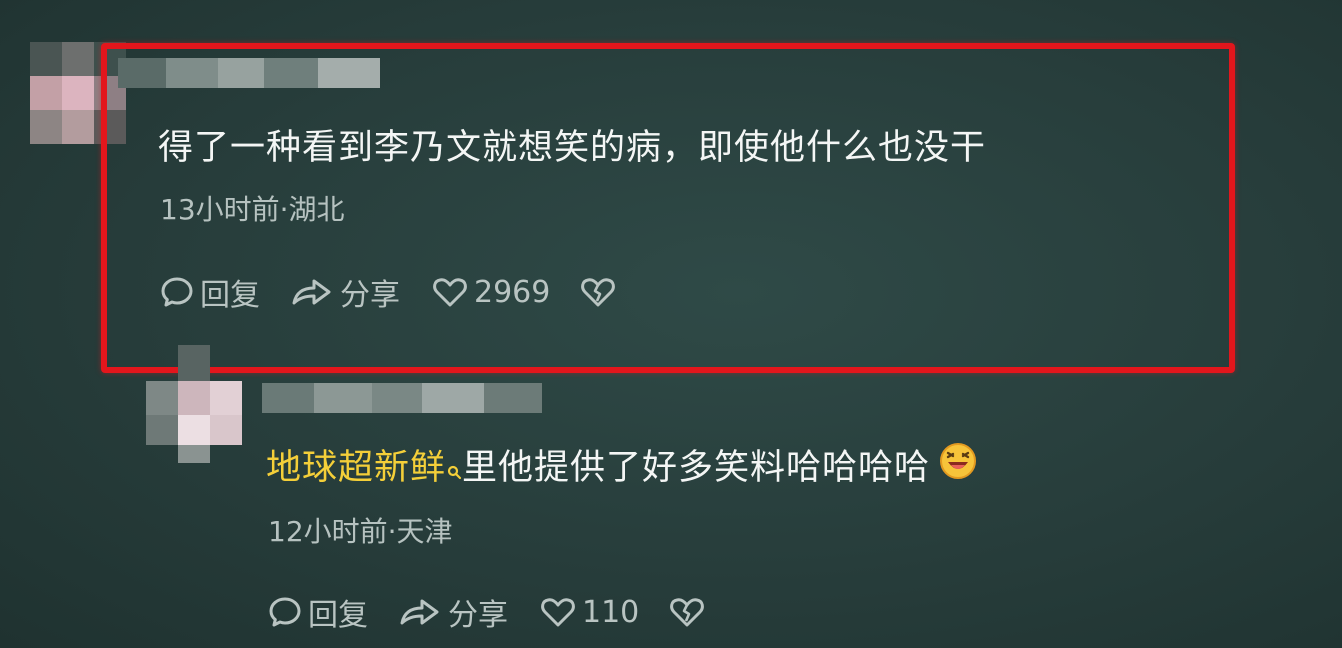 The height and width of the screenshot is (648, 1342). Describe the element at coordinates (252, 209) in the screenshot. I see `comment-meta: 13小时前·湖北` at that location.